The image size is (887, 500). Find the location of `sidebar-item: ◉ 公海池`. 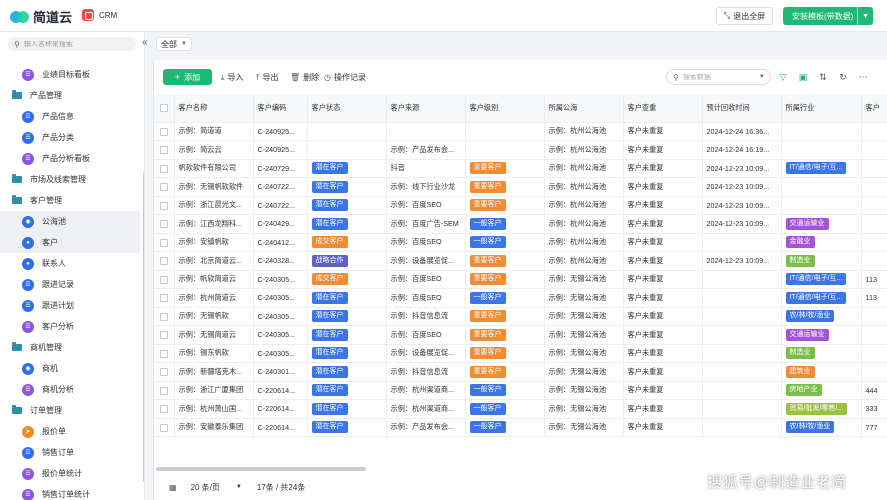

sidebar-item: ◉ 公海池 is located at coordinates (70, 221).